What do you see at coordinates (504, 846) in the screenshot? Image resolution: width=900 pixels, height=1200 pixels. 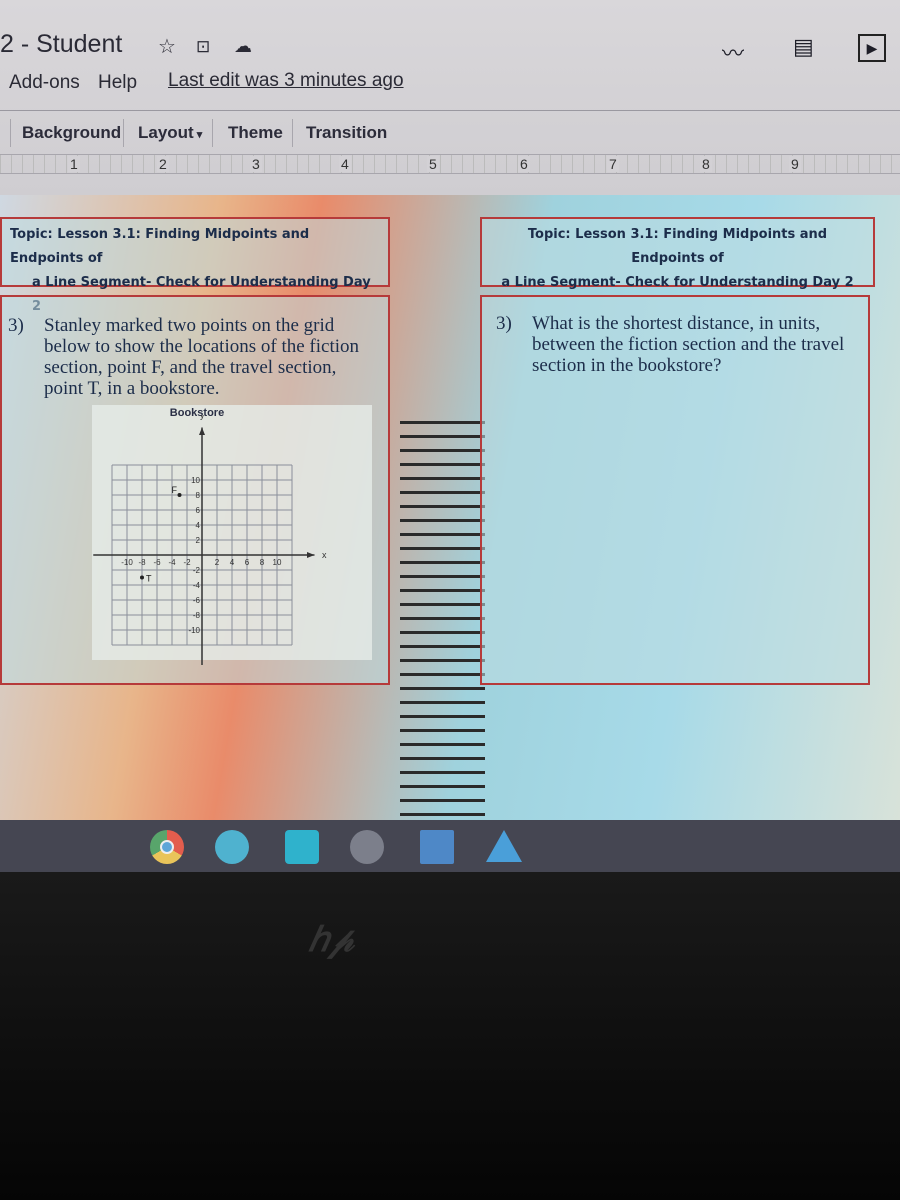 I see `google-drive-icon` at bounding box center [504, 846].